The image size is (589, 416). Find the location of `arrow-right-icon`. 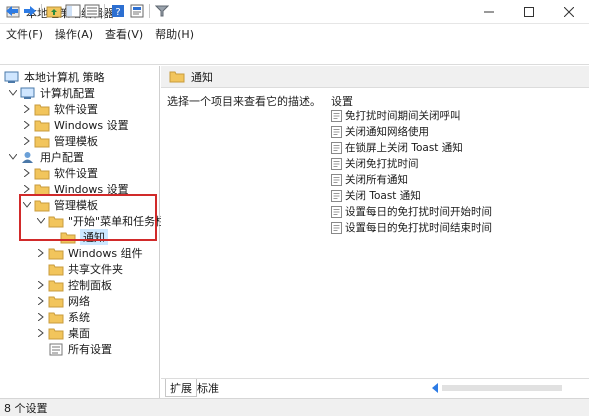

arrow-right-icon is located at coordinates (30, 11).